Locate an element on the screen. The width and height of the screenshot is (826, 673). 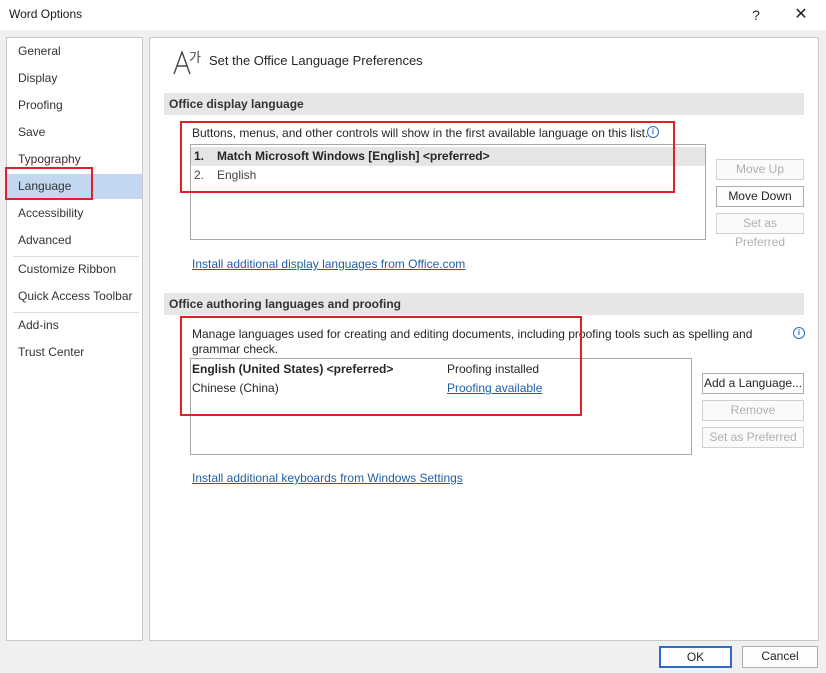
section-header-authoring-languages: Office authoring languages and proofing is located at coordinates (484, 304).